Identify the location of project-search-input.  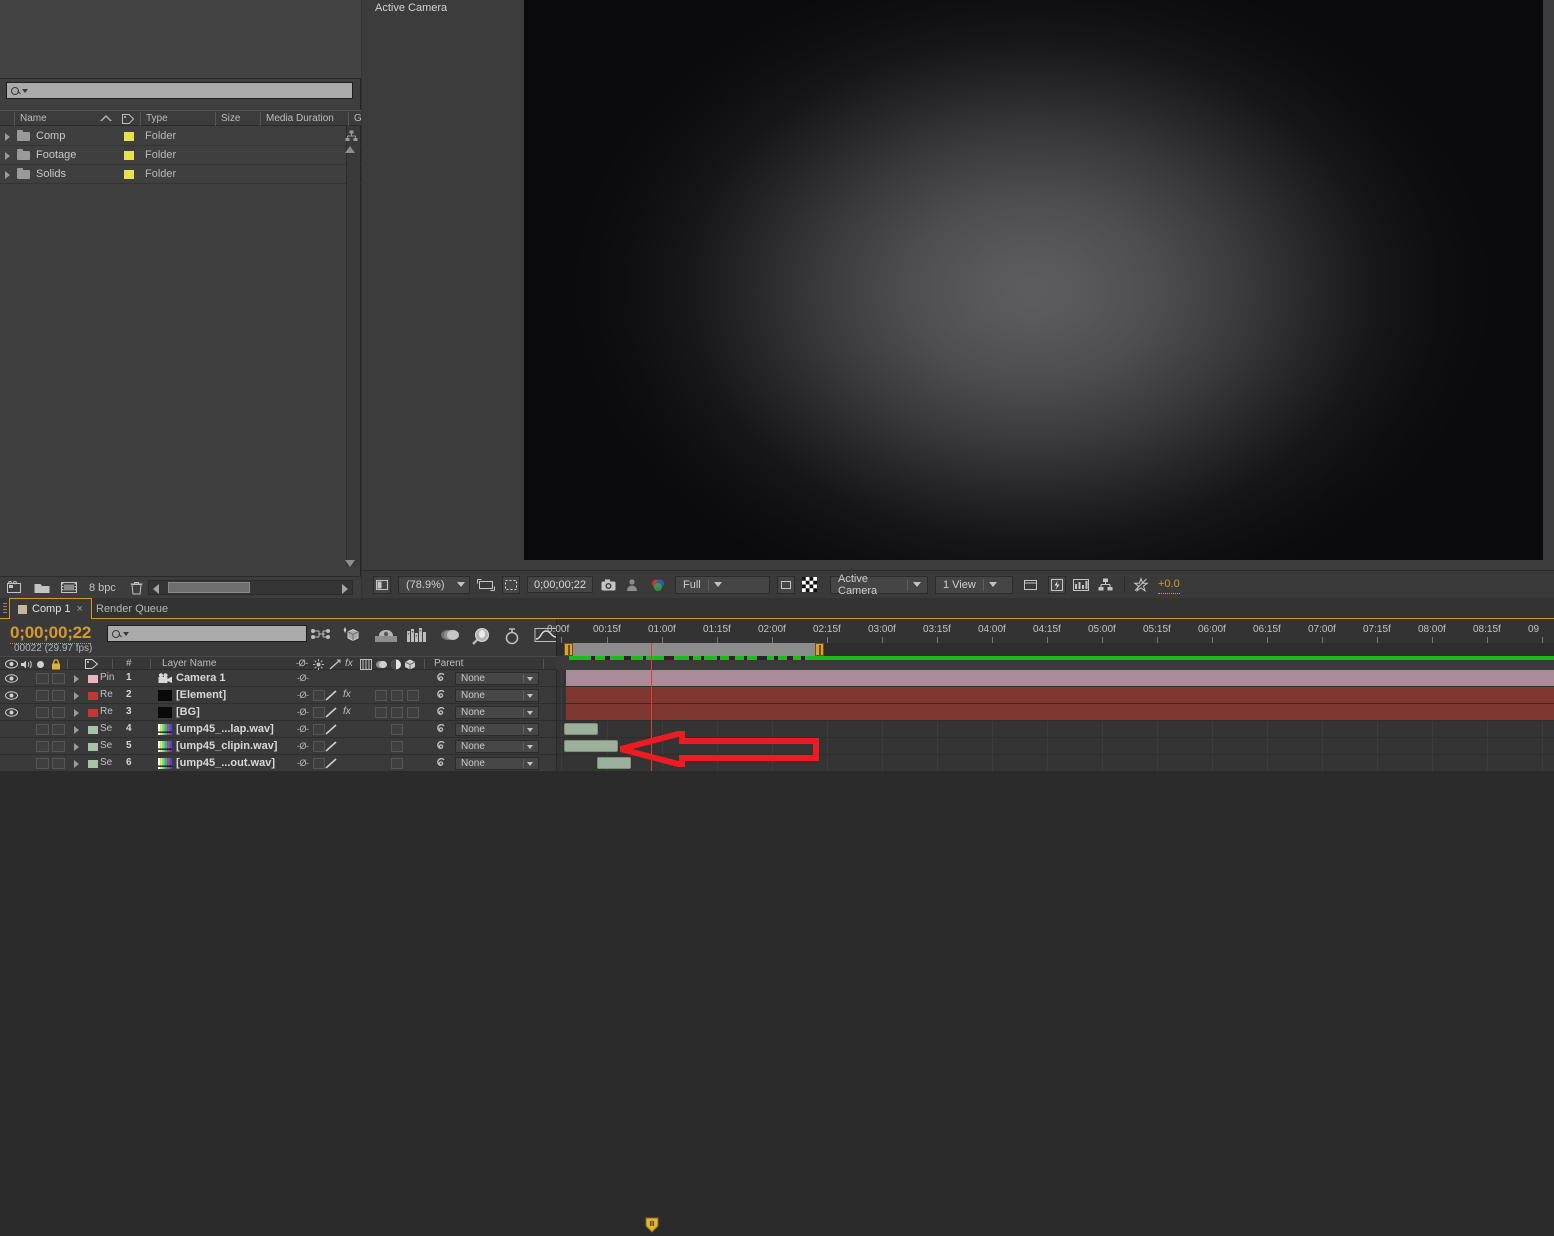
(179, 90).